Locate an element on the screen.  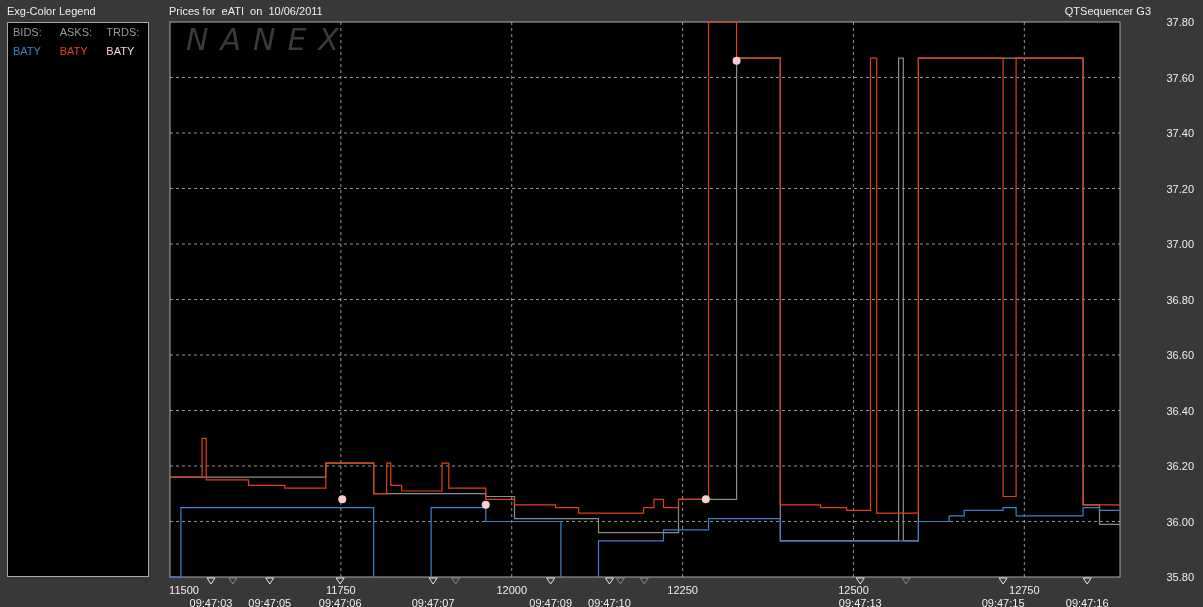
y-axis-label: 36.60 is located at coordinates (1180, 355).